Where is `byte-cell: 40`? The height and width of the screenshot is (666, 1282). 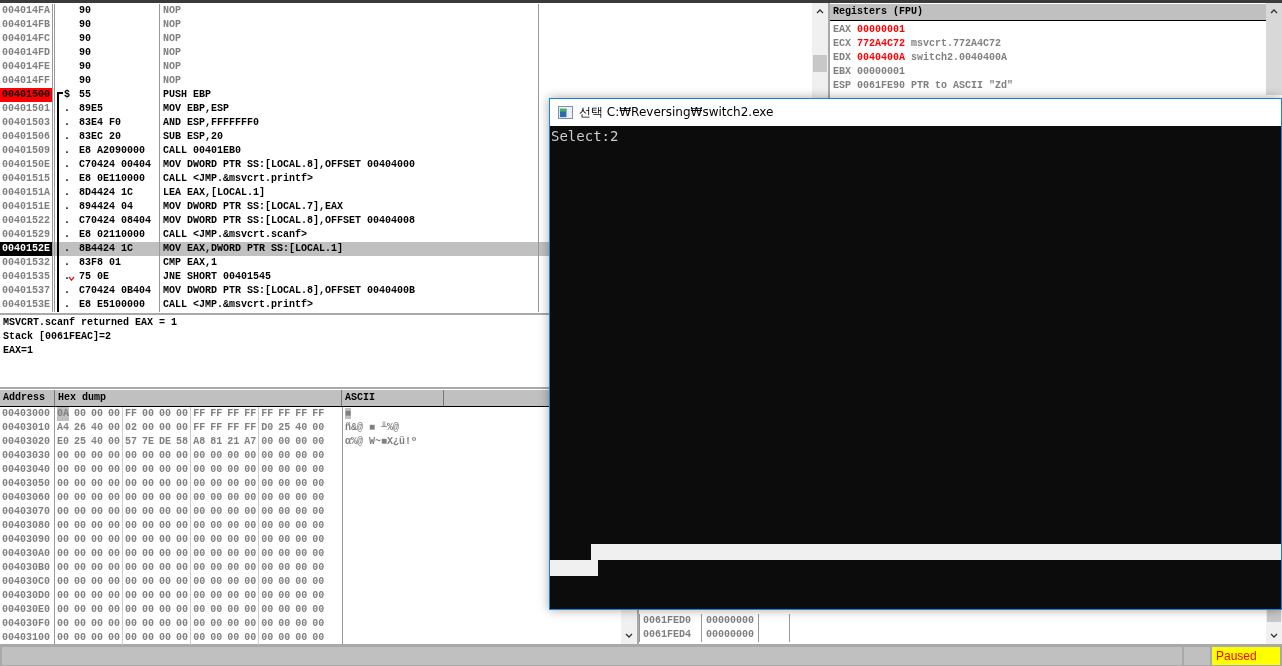
byte-cell: 40 is located at coordinates (97, 442).